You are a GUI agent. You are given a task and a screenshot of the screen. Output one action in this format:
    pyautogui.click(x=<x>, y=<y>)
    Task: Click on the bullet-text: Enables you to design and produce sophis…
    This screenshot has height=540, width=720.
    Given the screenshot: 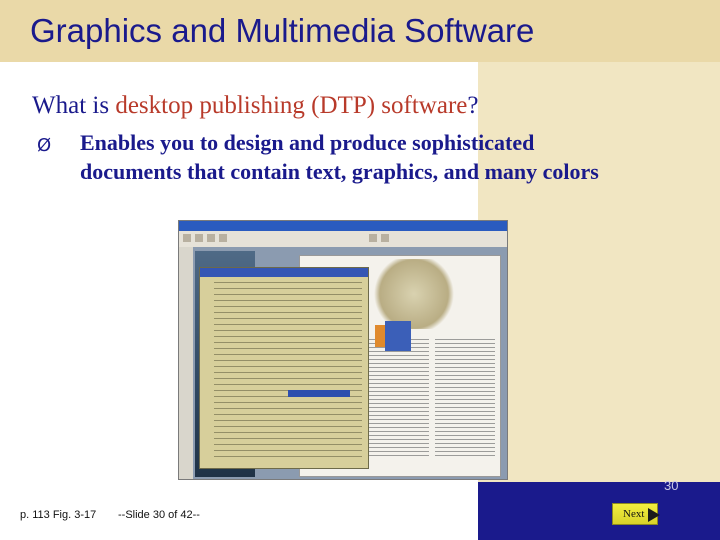 What is the action you would take?
    pyautogui.click(x=339, y=157)
    